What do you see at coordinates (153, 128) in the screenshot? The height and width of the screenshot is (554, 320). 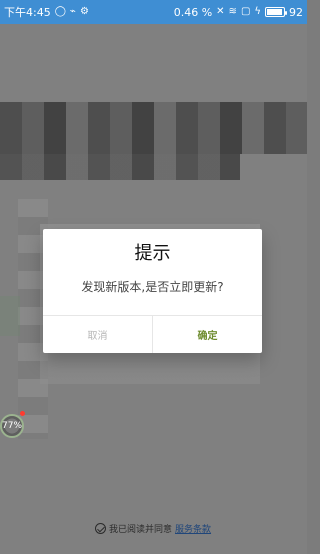 I see `background-mosaic-banner` at bounding box center [153, 128].